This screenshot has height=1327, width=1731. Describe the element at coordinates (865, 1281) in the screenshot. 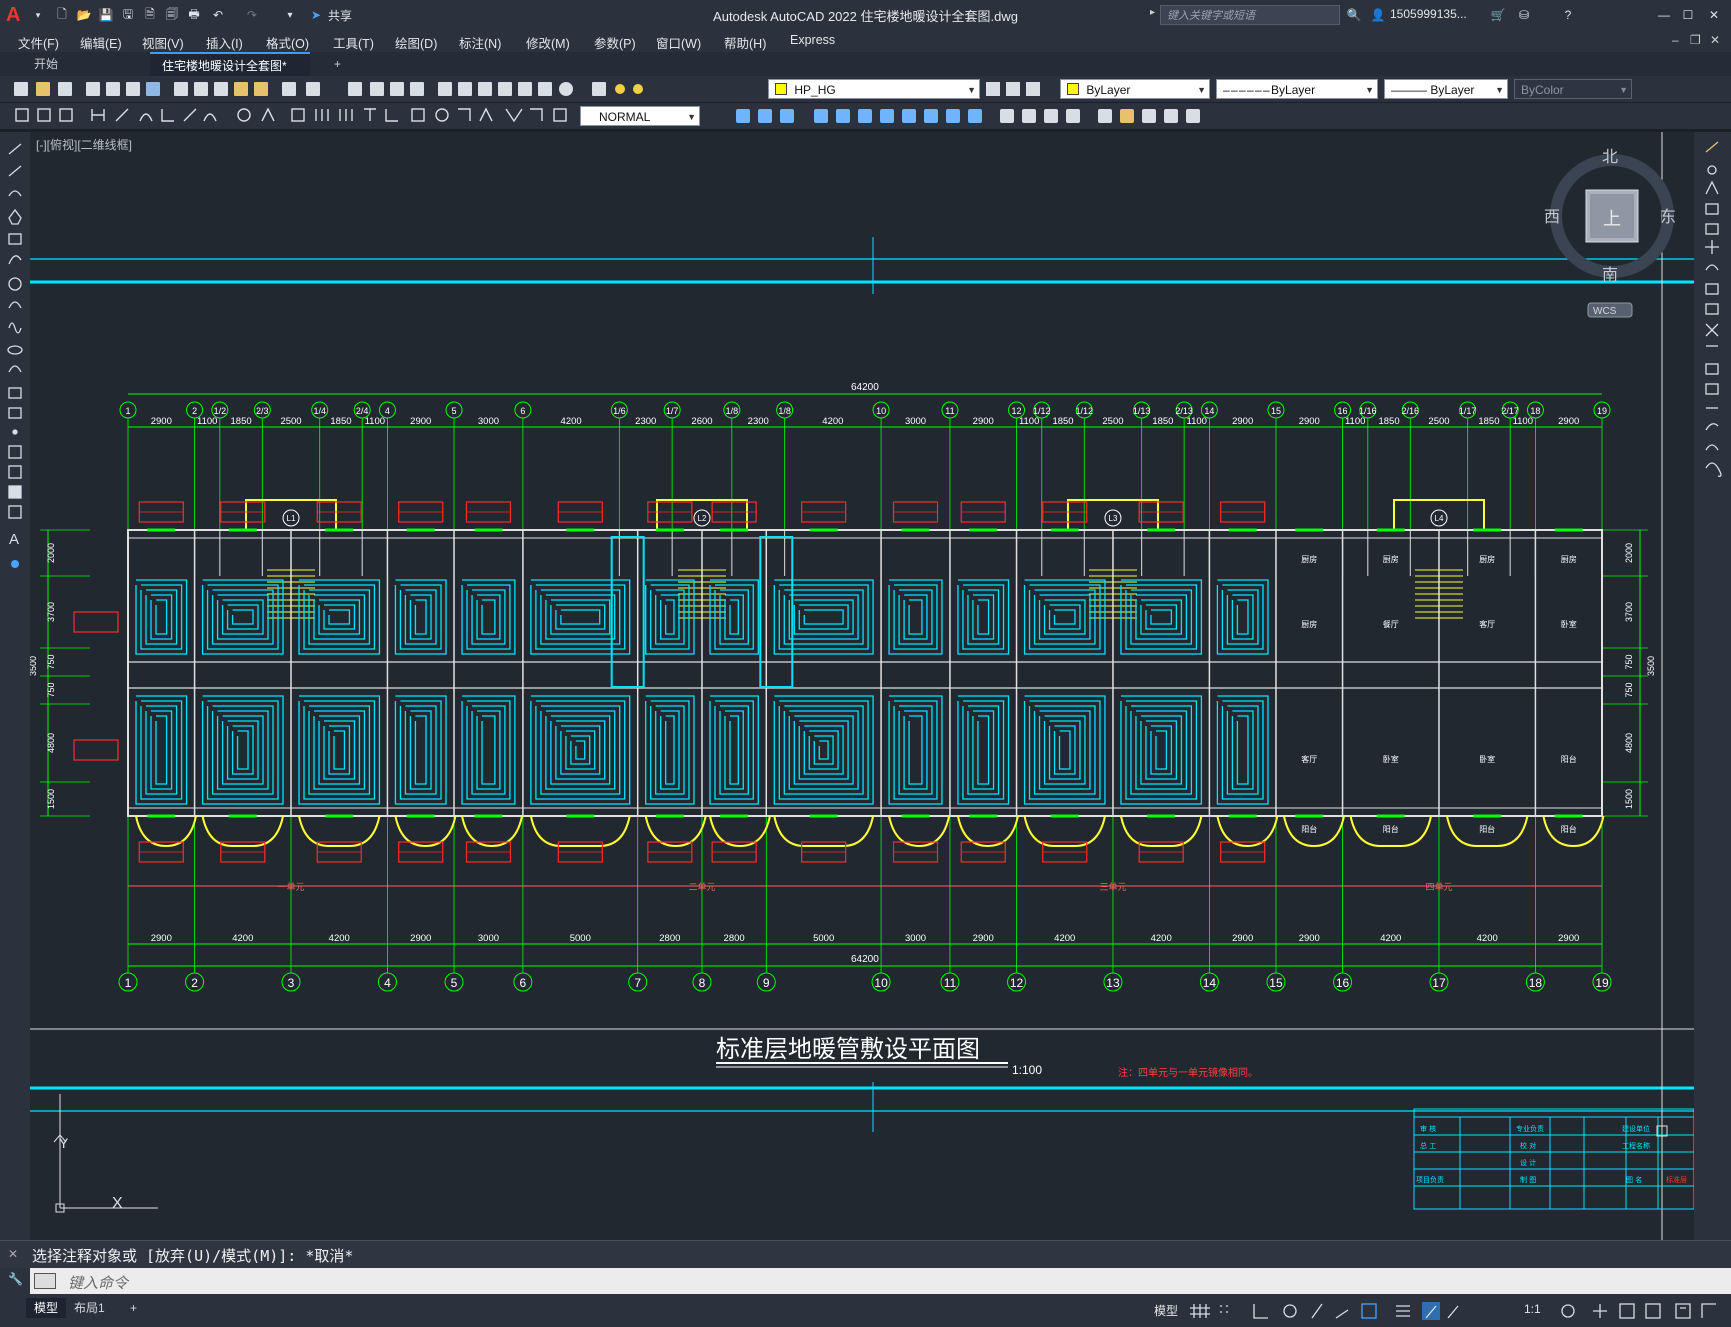

I see `command-line: 🔧 键入命令` at that location.